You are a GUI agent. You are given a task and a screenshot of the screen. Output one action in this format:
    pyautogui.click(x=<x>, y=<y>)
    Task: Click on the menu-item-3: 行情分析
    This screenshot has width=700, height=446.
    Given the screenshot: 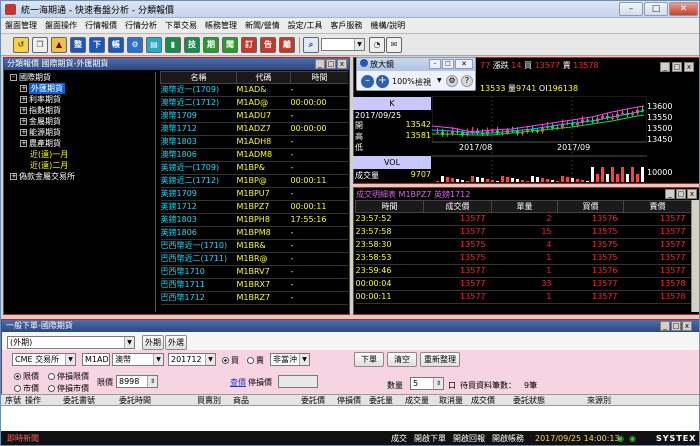 What is the action you would take?
    pyautogui.click(x=141, y=26)
    